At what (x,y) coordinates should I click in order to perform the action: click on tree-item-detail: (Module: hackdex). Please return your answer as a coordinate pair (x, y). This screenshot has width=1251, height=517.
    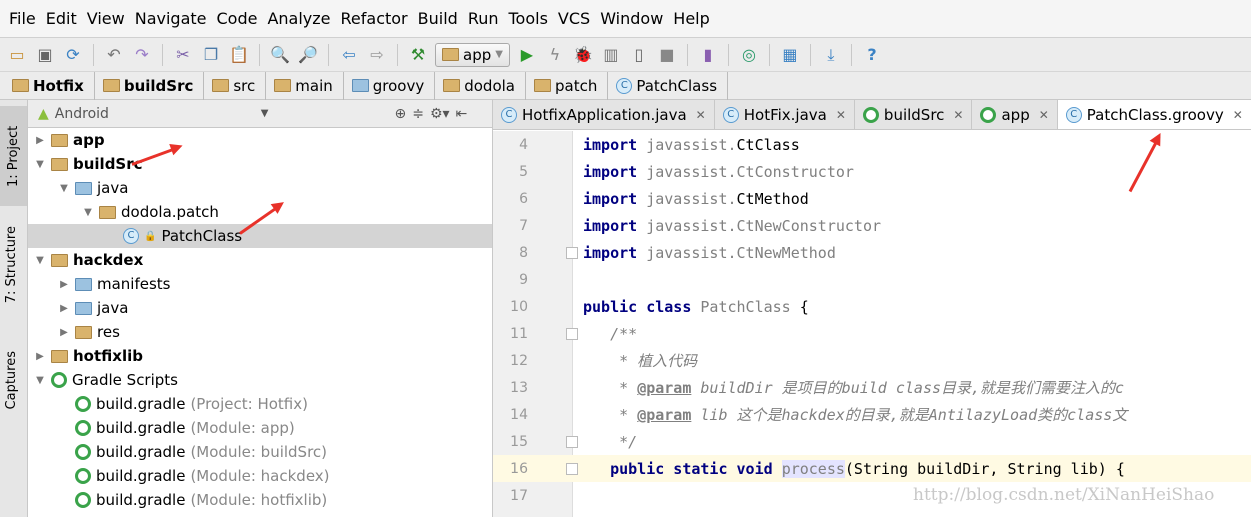
    Looking at the image, I should click on (260, 476).